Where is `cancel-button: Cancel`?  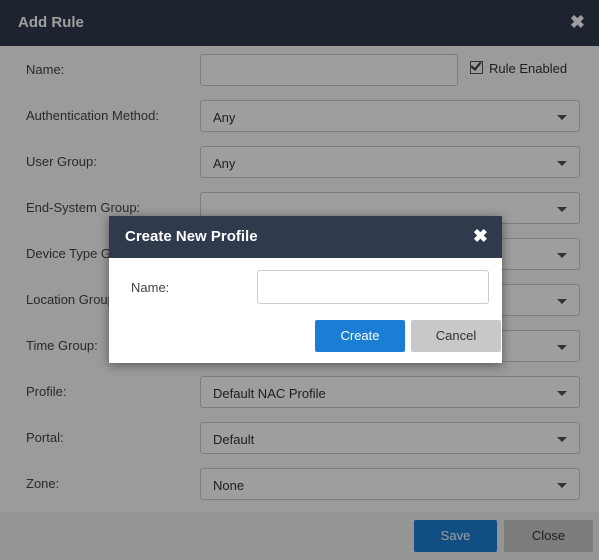
cancel-button: Cancel is located at coordinates (456, 336).